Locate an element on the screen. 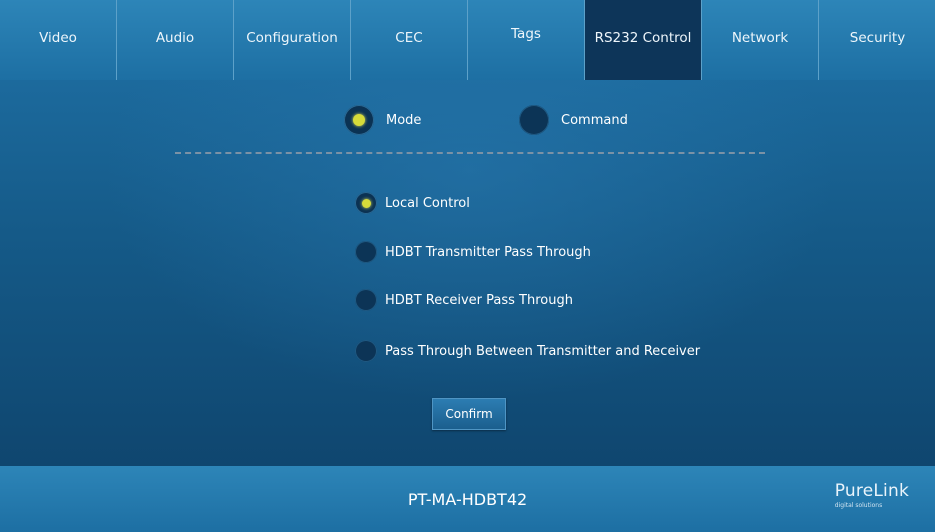  tab-network: Network is located at coordinates (760, 40).